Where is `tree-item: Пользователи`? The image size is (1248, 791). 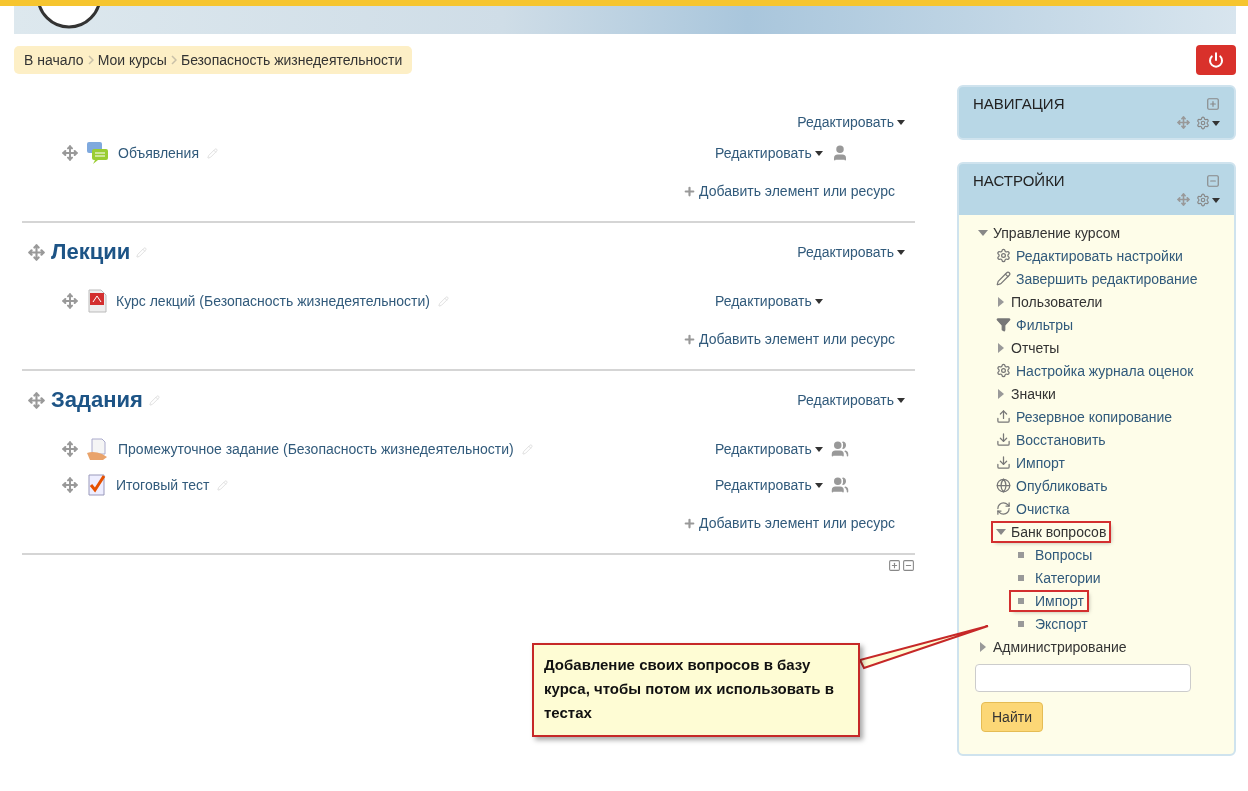 tree-item: Пользователи is located at coordinates (1049, 301).